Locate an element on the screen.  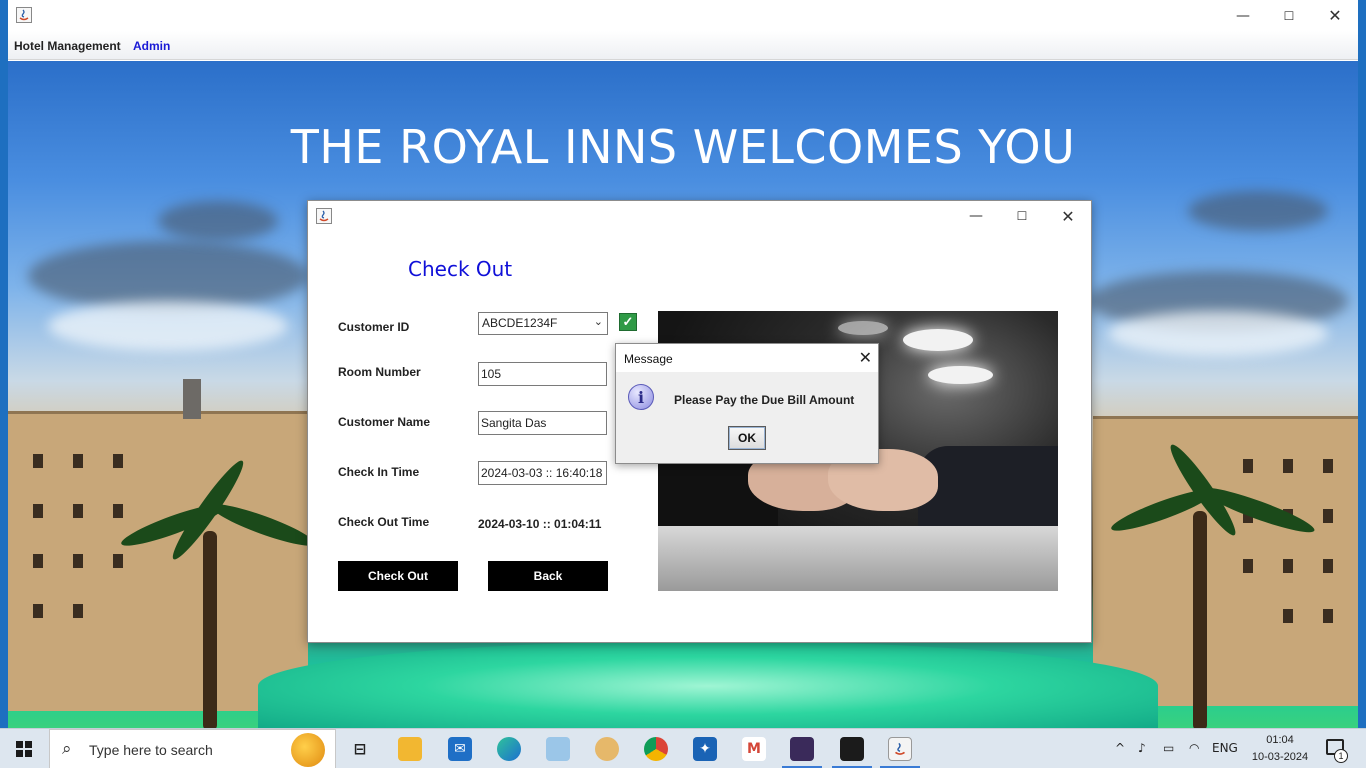
paint-icon is located at coordinates (607, 749).